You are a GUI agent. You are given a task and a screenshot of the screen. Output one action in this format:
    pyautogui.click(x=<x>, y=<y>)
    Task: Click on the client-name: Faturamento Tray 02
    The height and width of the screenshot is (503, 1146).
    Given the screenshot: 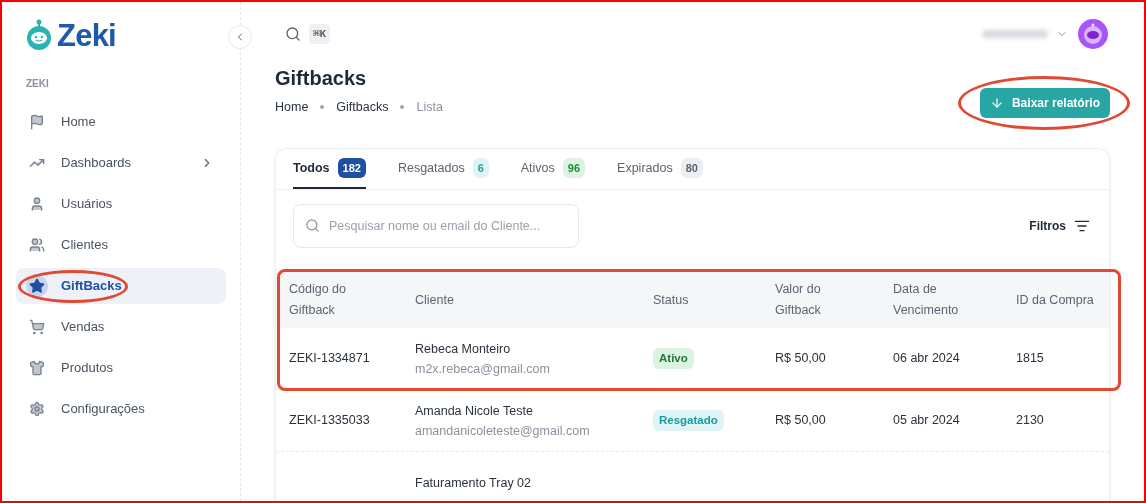 What is the action you would take?
    pyautogui.click(x=474, y=483)
    